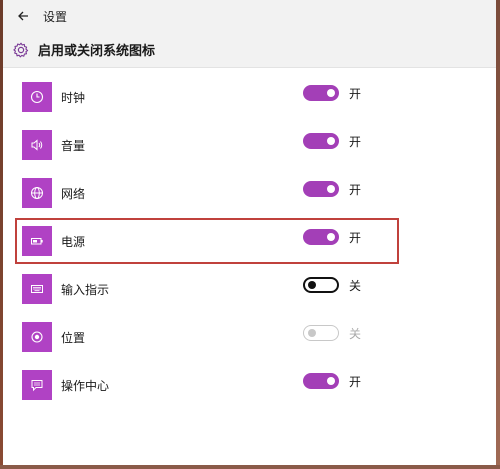 This screenshot has width=500, height=469. Describe the element at coordinates (321, 285) in the screenshot. I see `toggle-input-indicator` at that location.